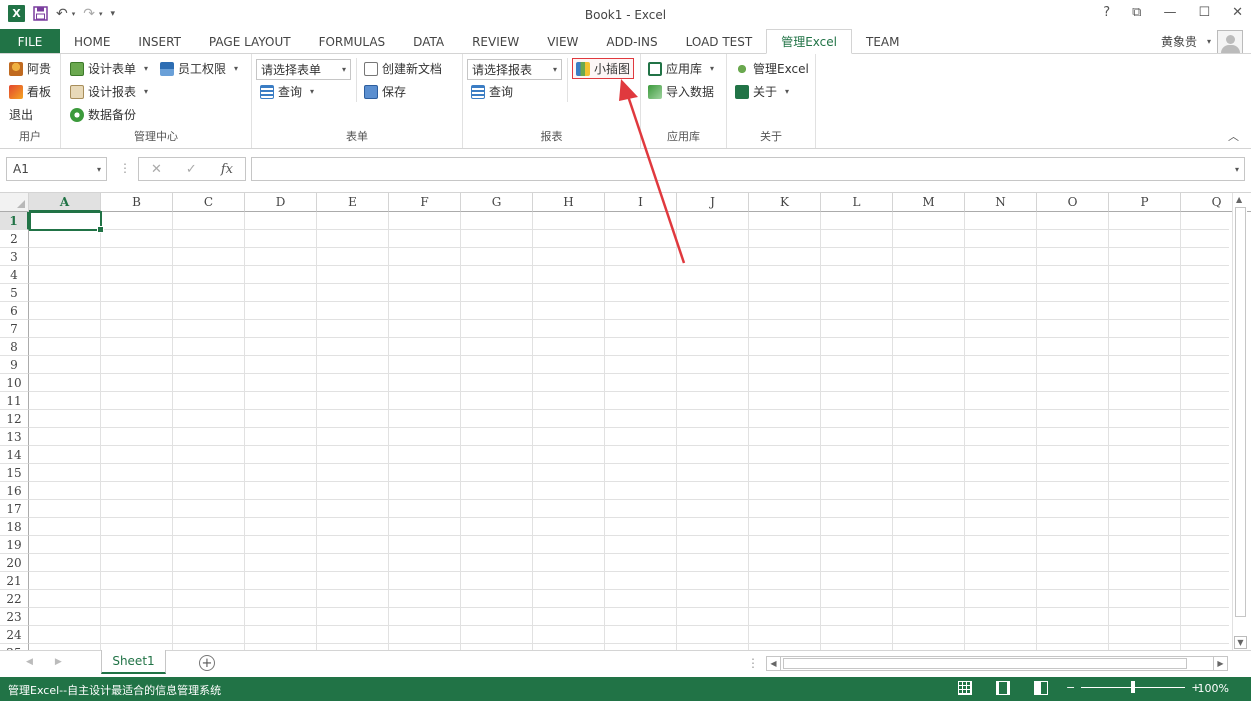 Image resolution: width=1251 pixels, height=701 pixels. Describe the element at coordinates (14, 545) in the screenshot. I see `row-header: 19` at that location.